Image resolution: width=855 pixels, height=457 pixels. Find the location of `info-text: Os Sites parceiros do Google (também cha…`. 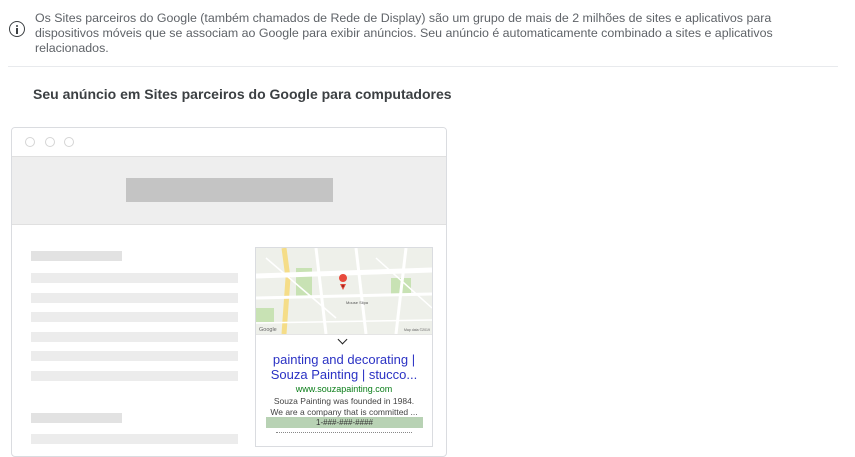

info-text: Os Sites parceiros do Google (também cha… is located at coordinates (404, 33).